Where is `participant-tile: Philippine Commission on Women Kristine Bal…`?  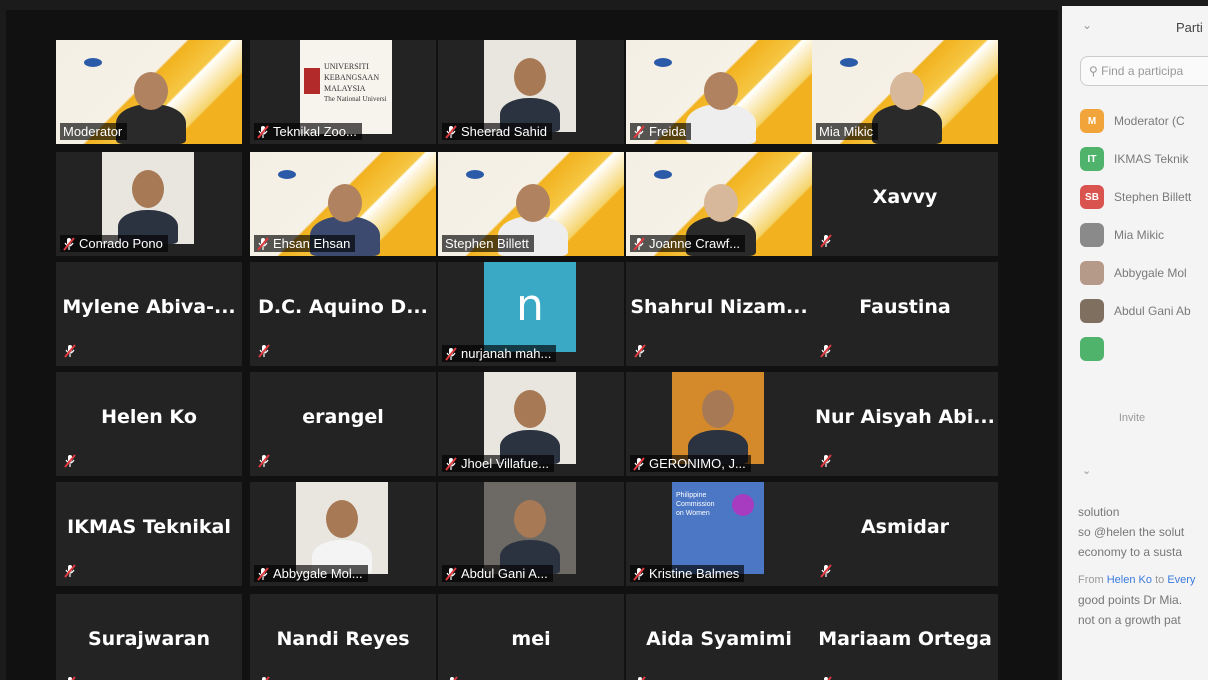 participant-tile: Philippine Commission on Women Kristine Bal… is located at coordinates (719, 534).